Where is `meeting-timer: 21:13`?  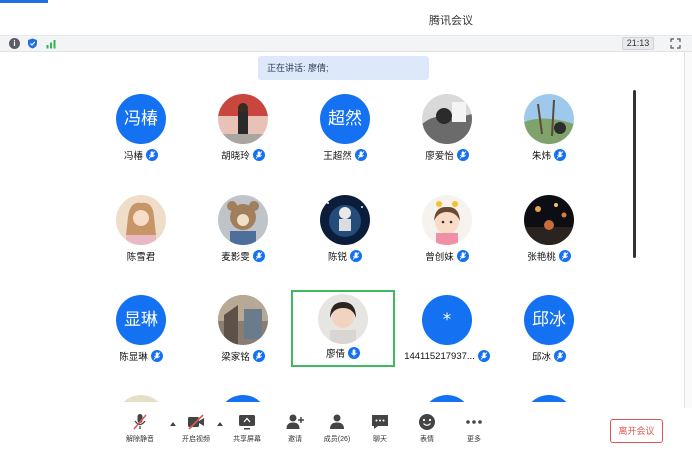 meeting-timer: 21:13 is located at coordinates (638, 43).